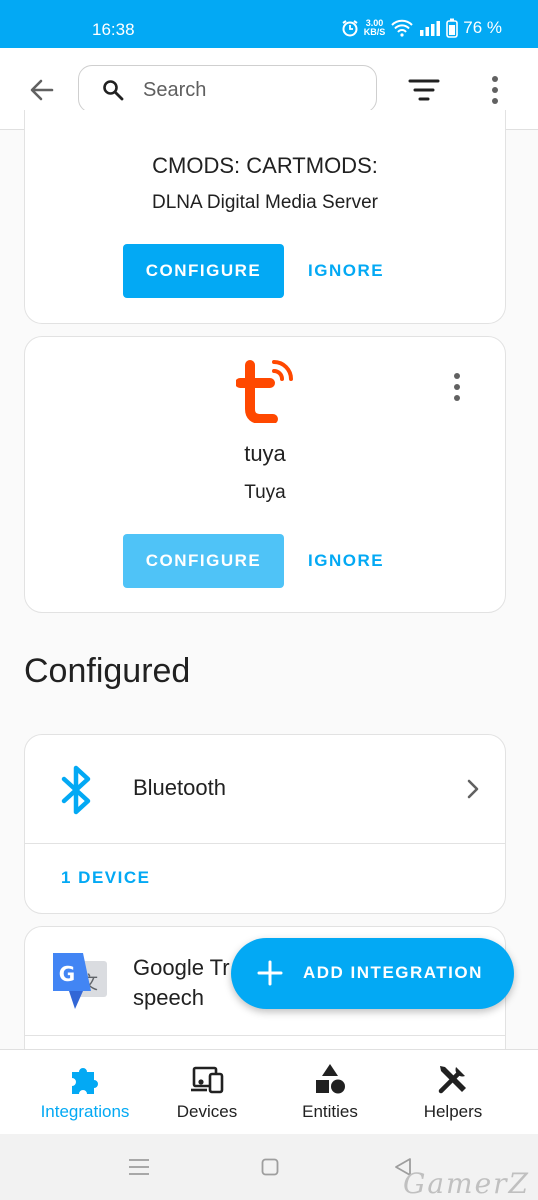 This screenshot has height=1200, width=538. What do you see at coordinates (85, 1081) in the screenshot?
I see `puzzle-icon` at bounding box center [85, 1081].